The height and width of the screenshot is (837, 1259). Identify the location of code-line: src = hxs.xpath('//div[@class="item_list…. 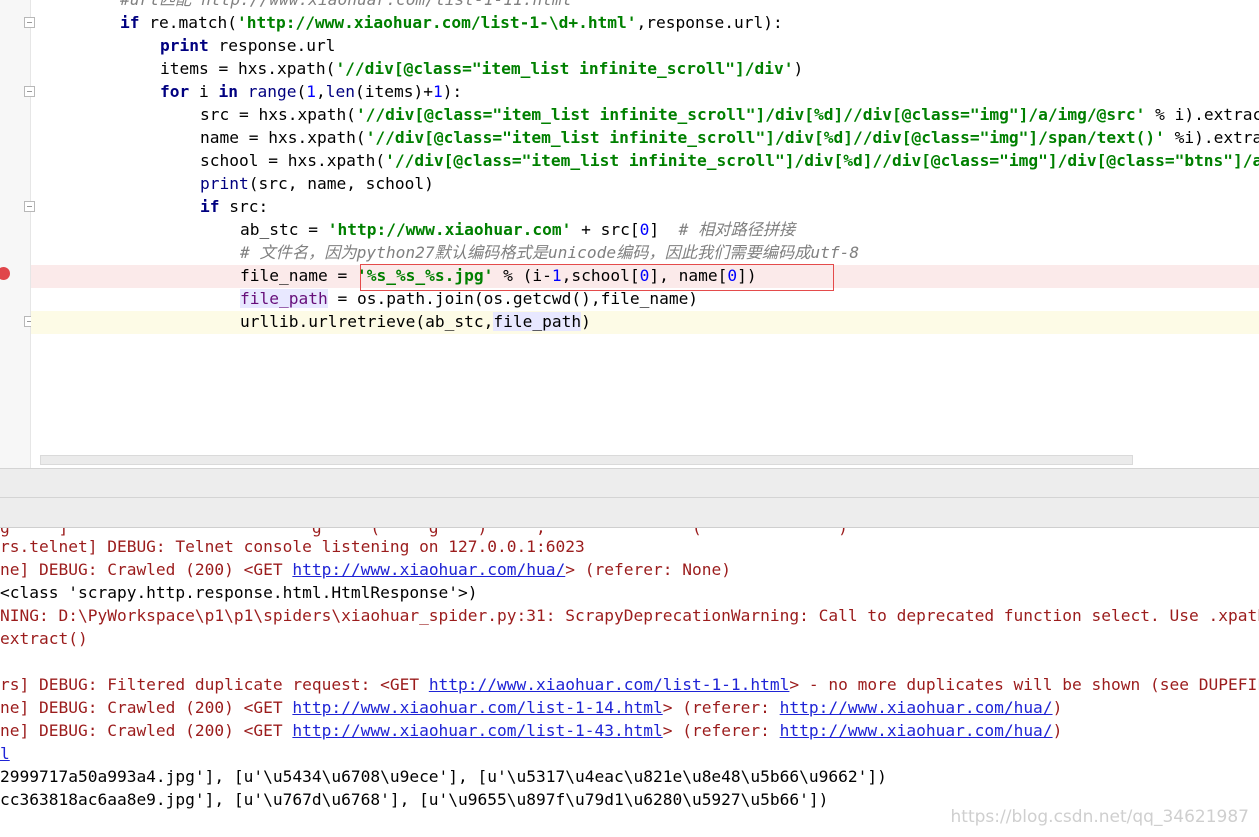
(729, 114).